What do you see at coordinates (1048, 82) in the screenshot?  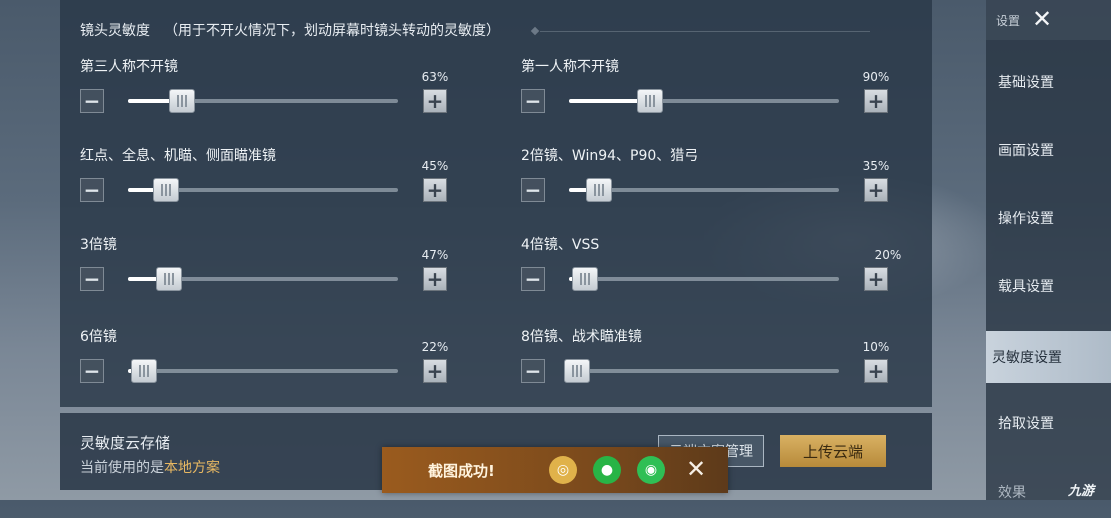 I see `sidebar-item-basic: 基础设置` at bounding box center [1048, 82].